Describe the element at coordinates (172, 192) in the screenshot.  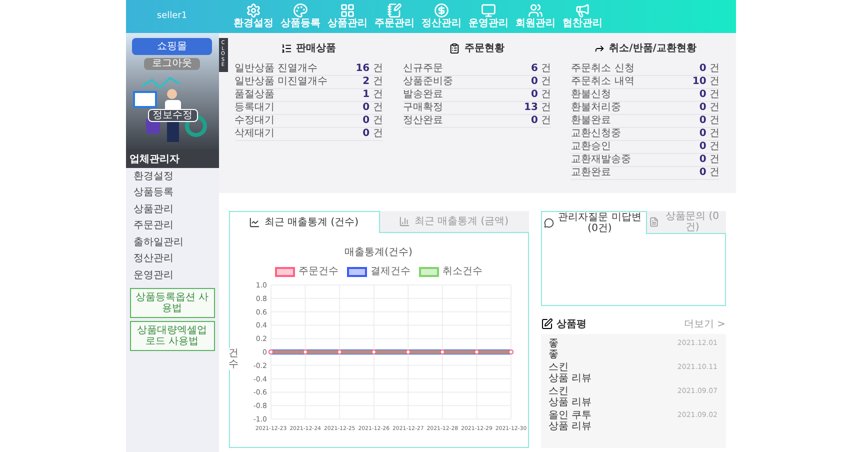
I see `sidebar-menu-item: 상품등록` at that location.